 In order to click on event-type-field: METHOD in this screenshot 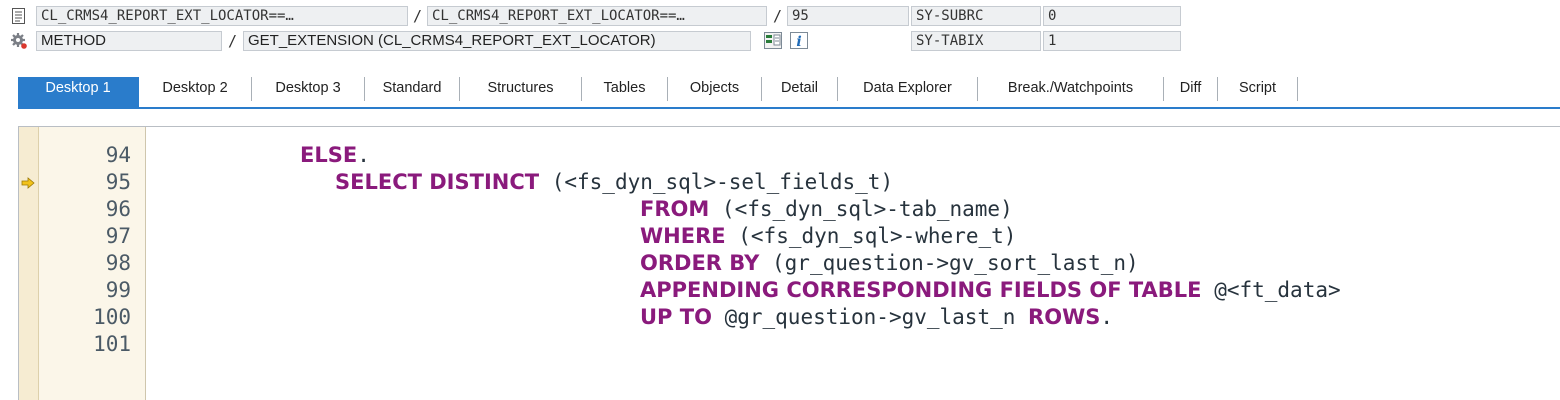, I will do `click(129, 41)`.